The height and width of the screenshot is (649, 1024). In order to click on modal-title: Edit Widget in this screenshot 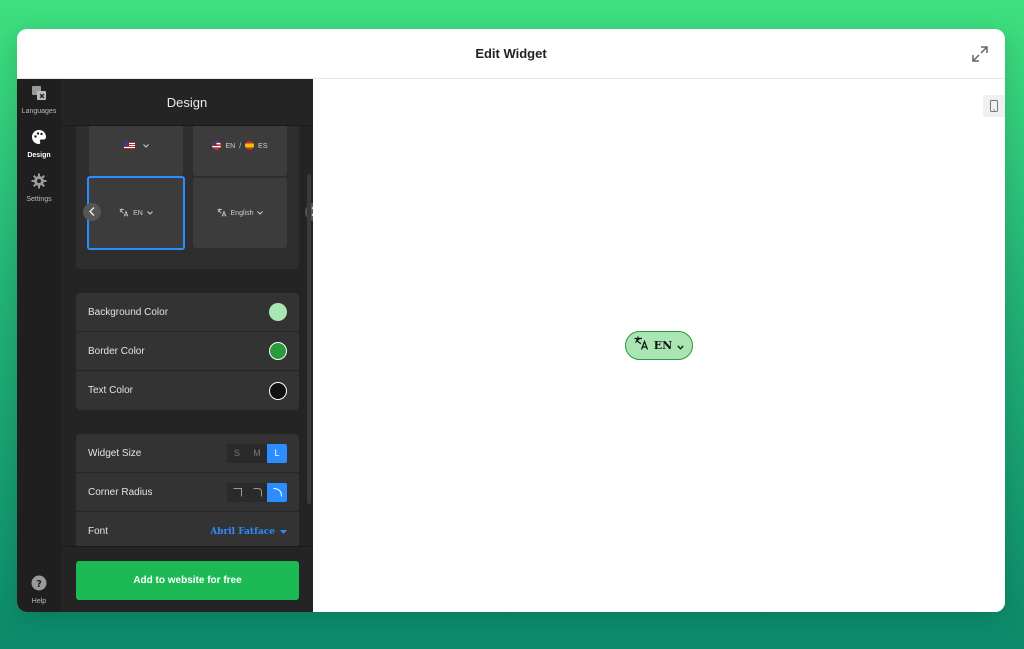, I will do `click(511, 53)`.